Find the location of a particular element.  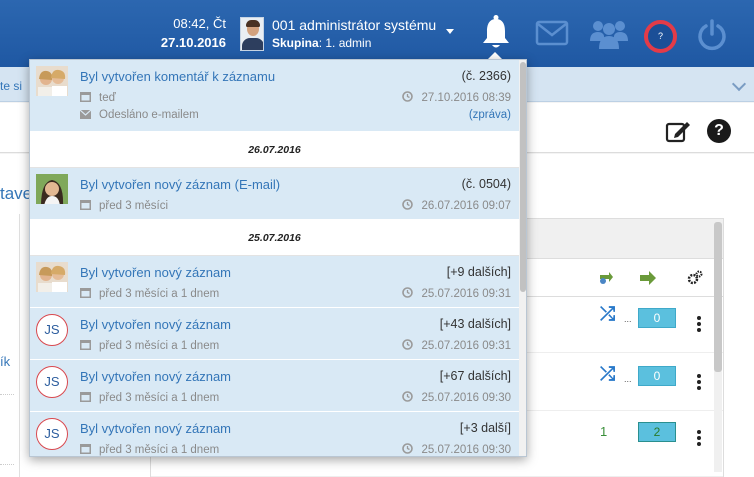

logout-button is located at coordinates (712, 36).